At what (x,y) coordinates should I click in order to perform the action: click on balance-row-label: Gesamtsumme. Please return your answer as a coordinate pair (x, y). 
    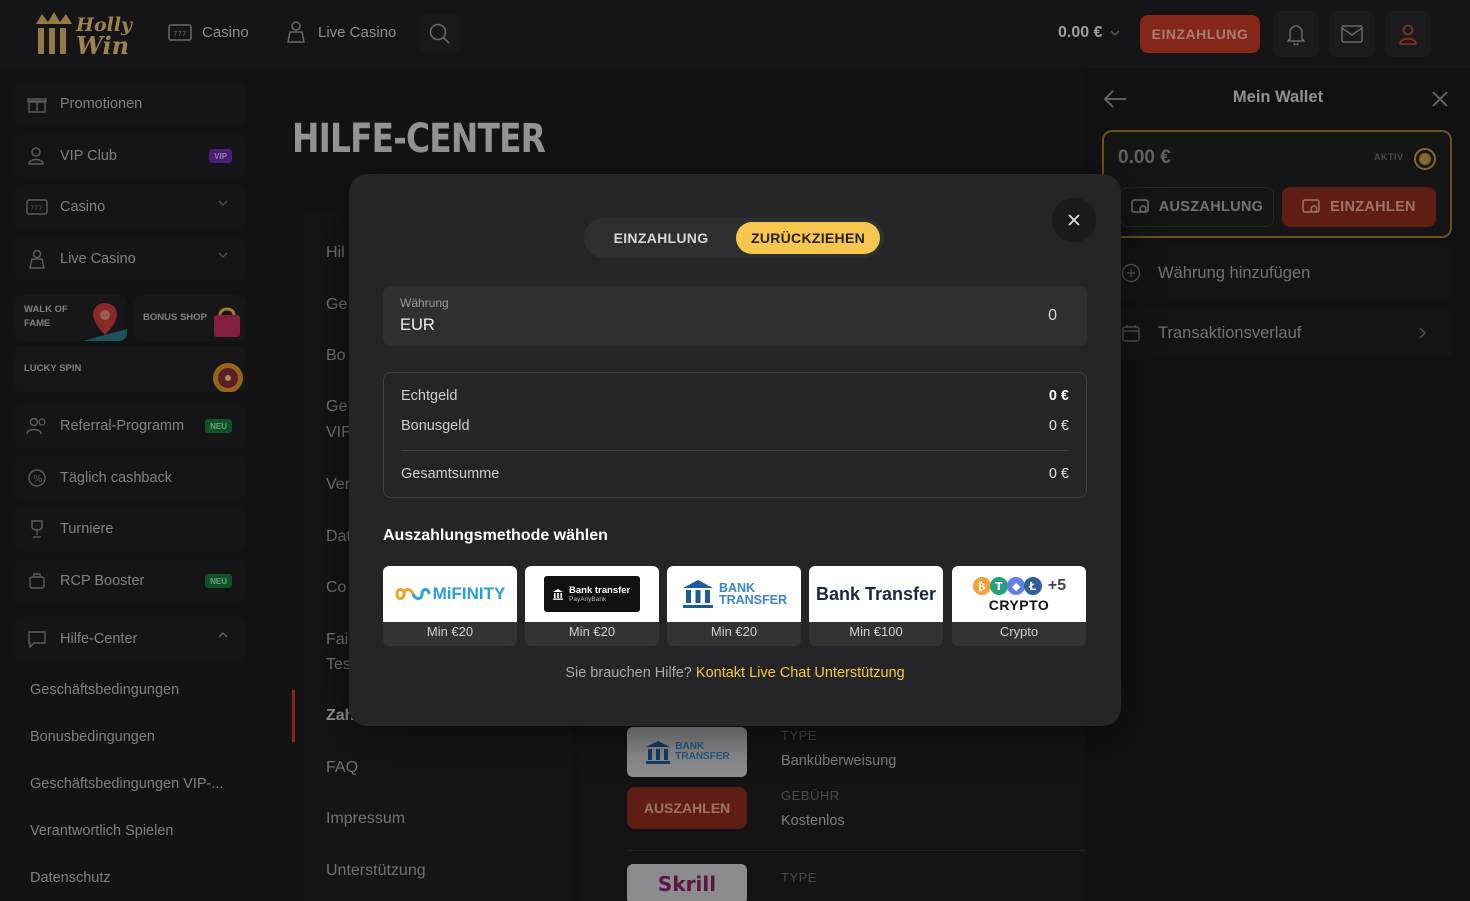
    Looking at the image, I should click on (450, 474).